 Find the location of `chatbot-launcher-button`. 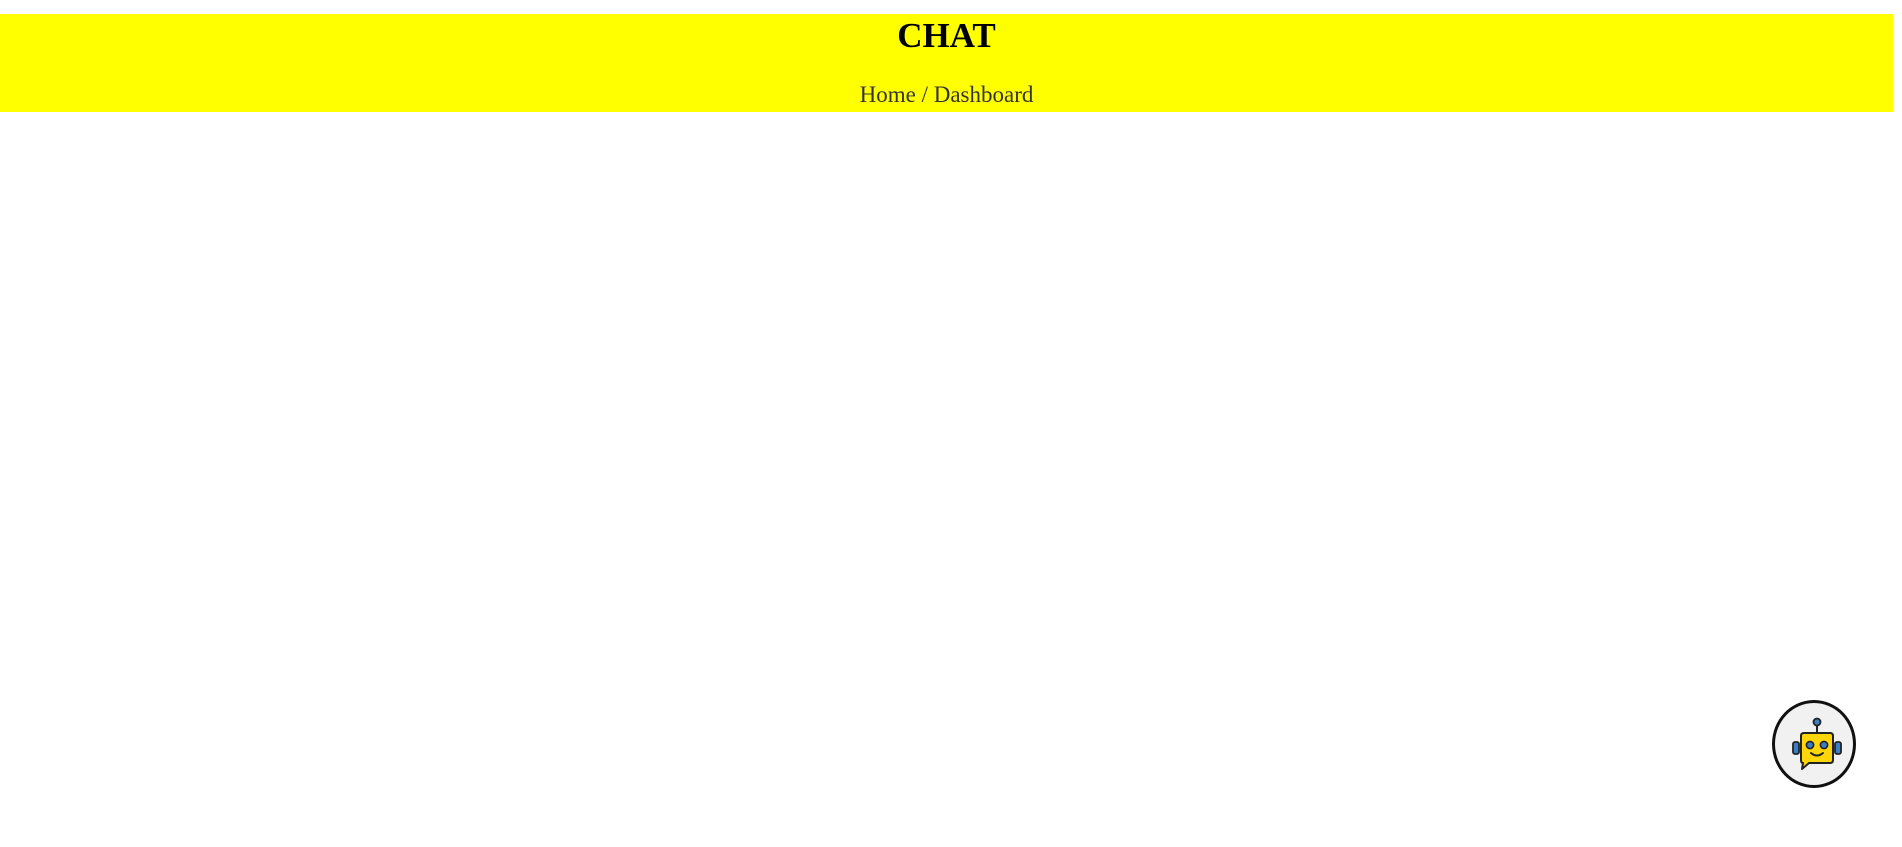

chatbot-launcher-button is located at coordinates (1814, 744).